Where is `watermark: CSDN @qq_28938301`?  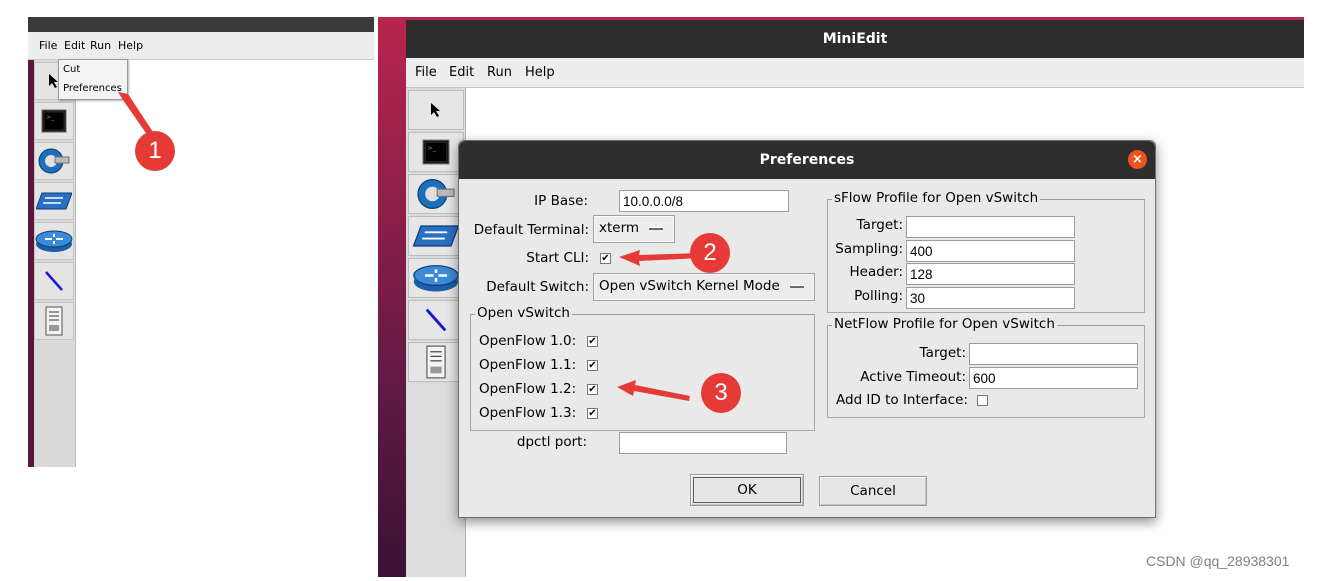
watermark: CSDN @qq_28938301 is located at coordinates (1218, 561).